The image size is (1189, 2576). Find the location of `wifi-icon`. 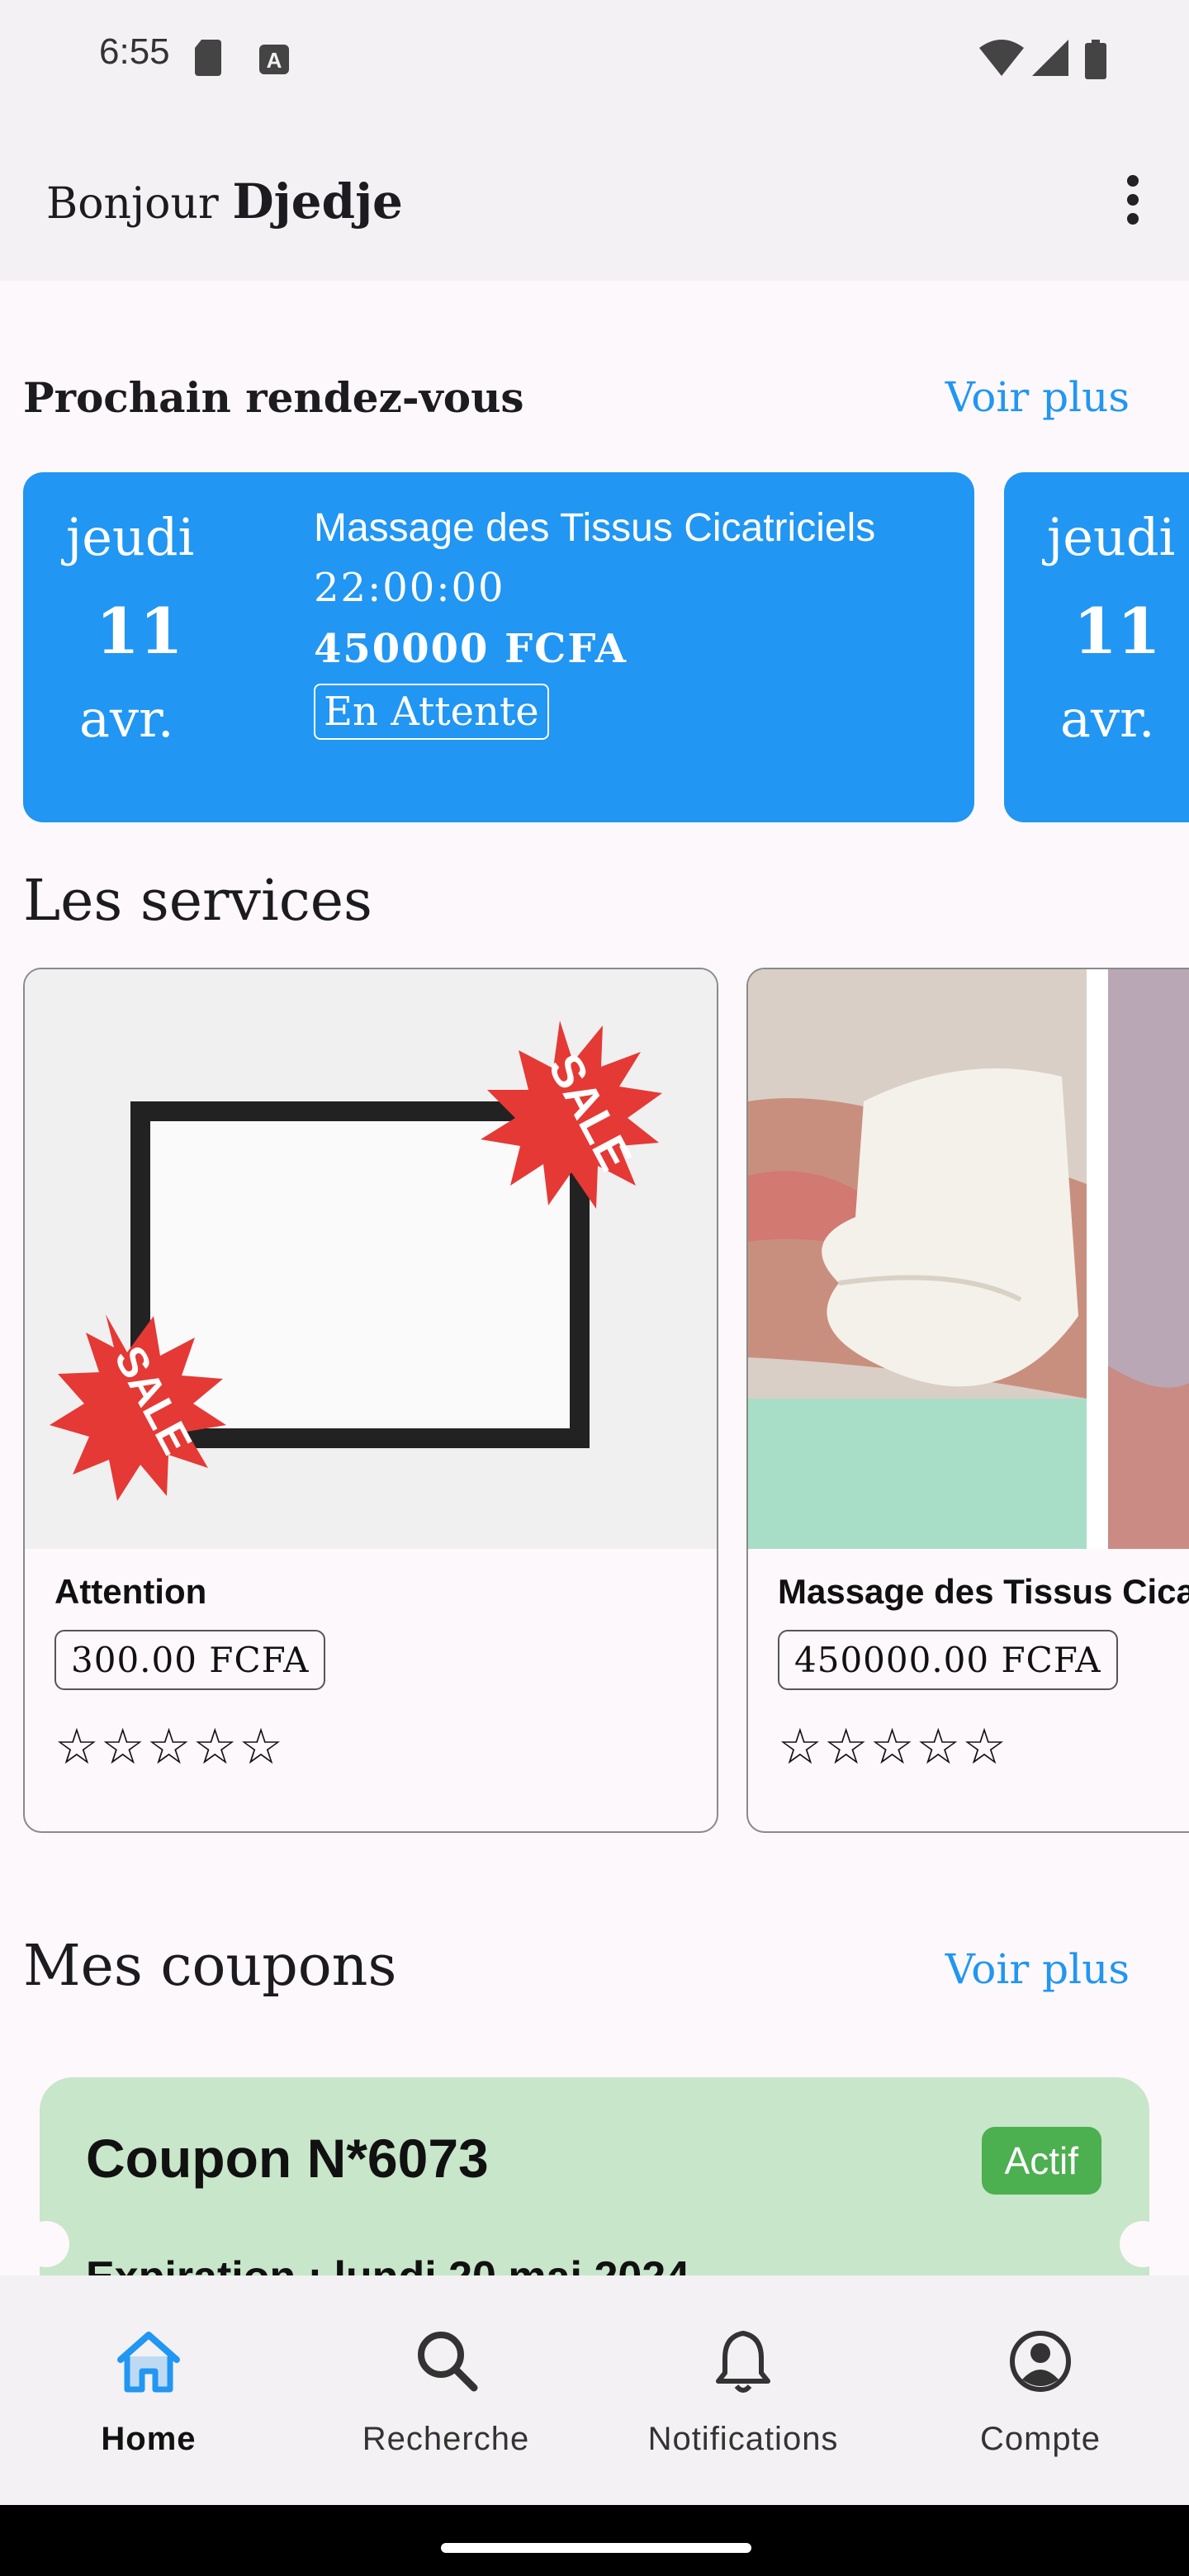

wifi-icon is located at coordinates (1001, 58).